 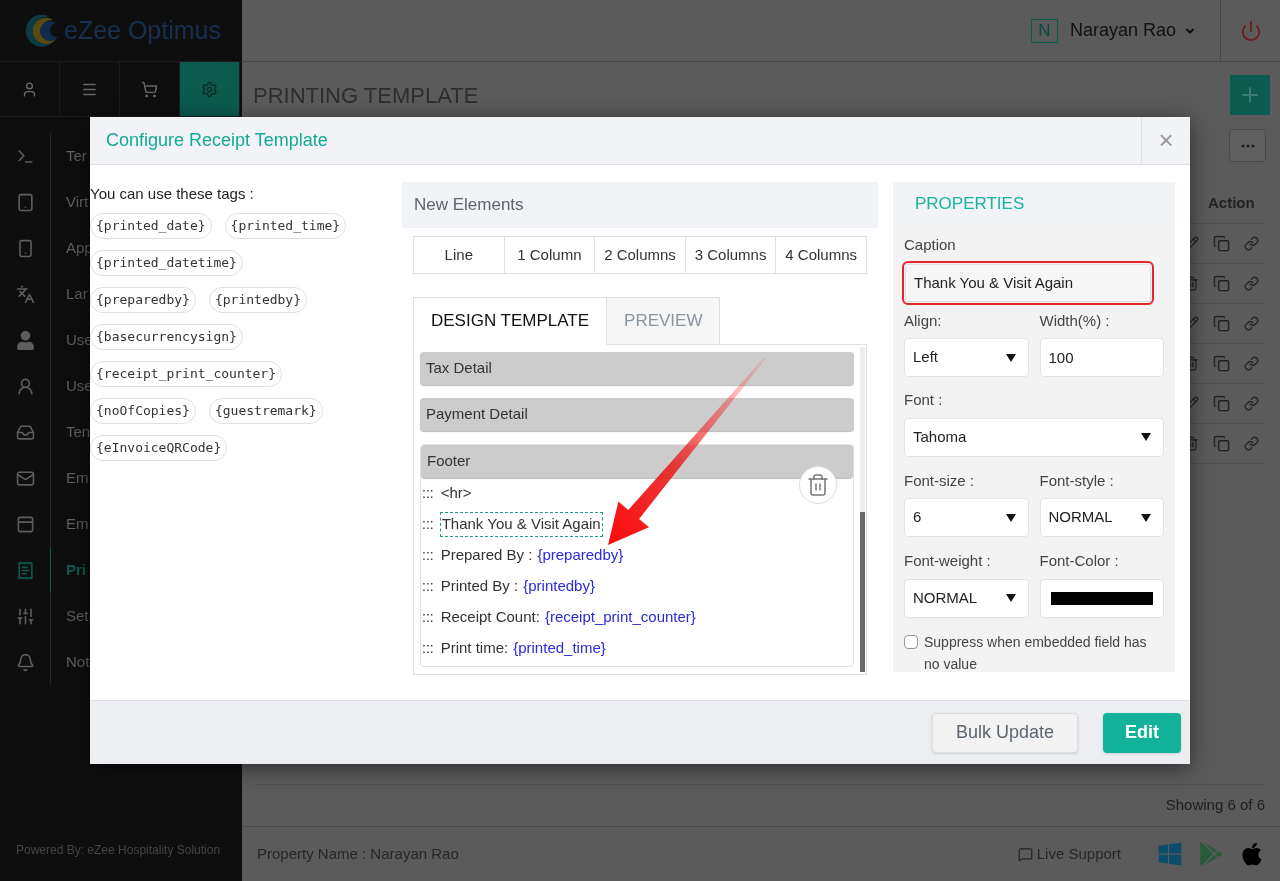 What do you see at coordinates (456, 493) in the screenshot?
I see `template-line: <hr>` at bounding box center [456, 493].